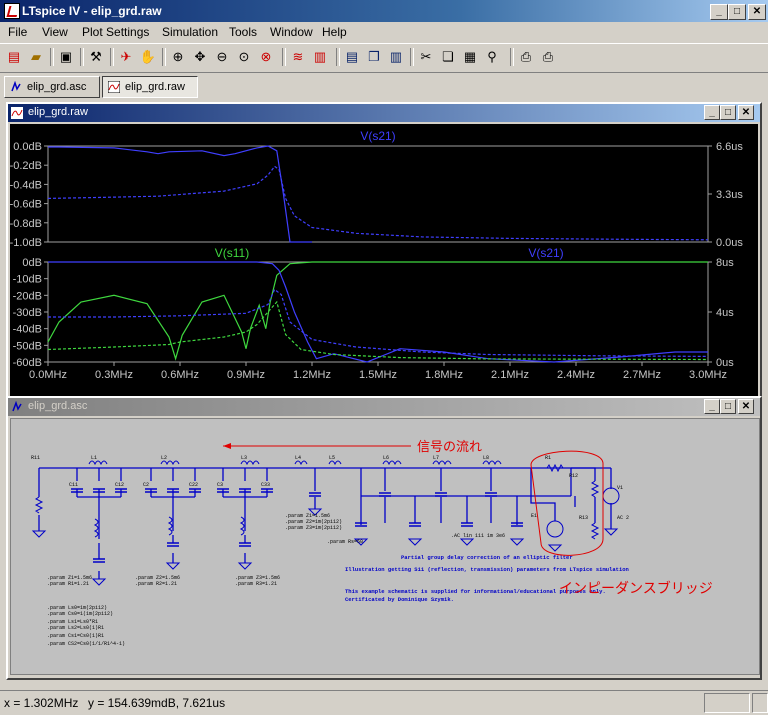 This screenshot has height=715, width=768. What do you see at coordinates (384, 11) in the screenshot?
I see `app-title-bar: LTspice IV - elip_grd.raw _ □ ✕` at bounding box center [384, 11].